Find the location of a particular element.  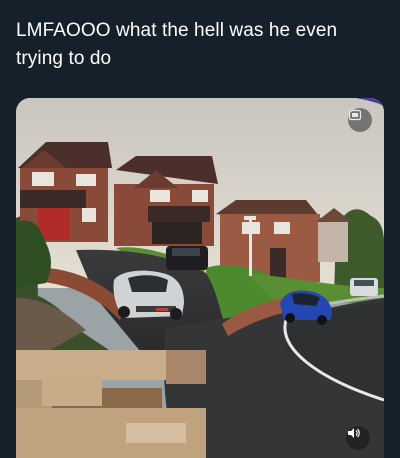

gif-icon is located at coordinates (360, 120).